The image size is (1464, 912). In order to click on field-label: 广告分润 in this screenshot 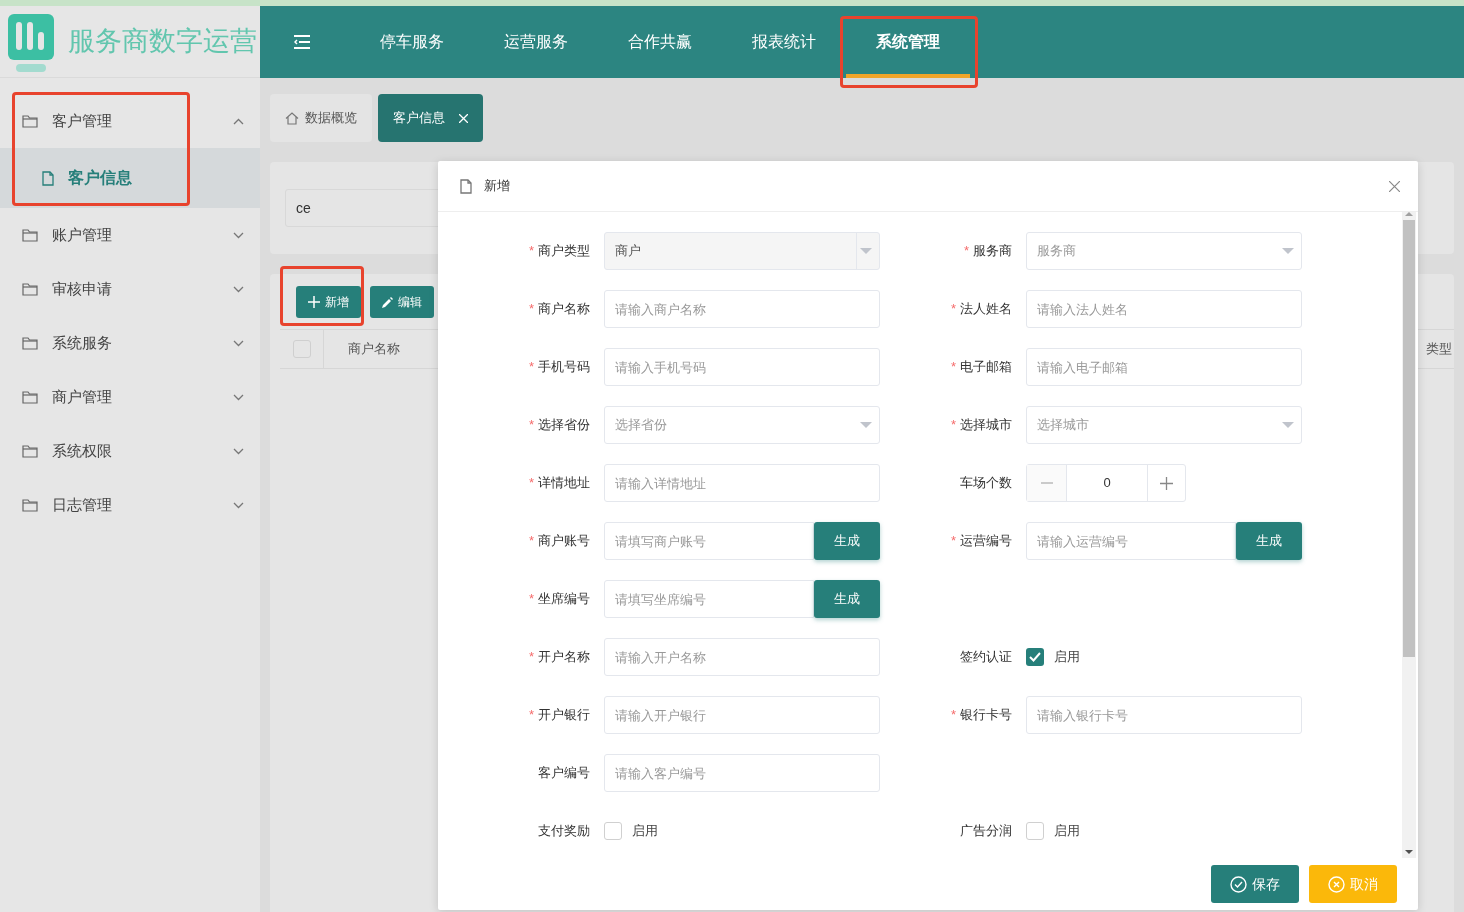, I will do `click(986, 831)`.